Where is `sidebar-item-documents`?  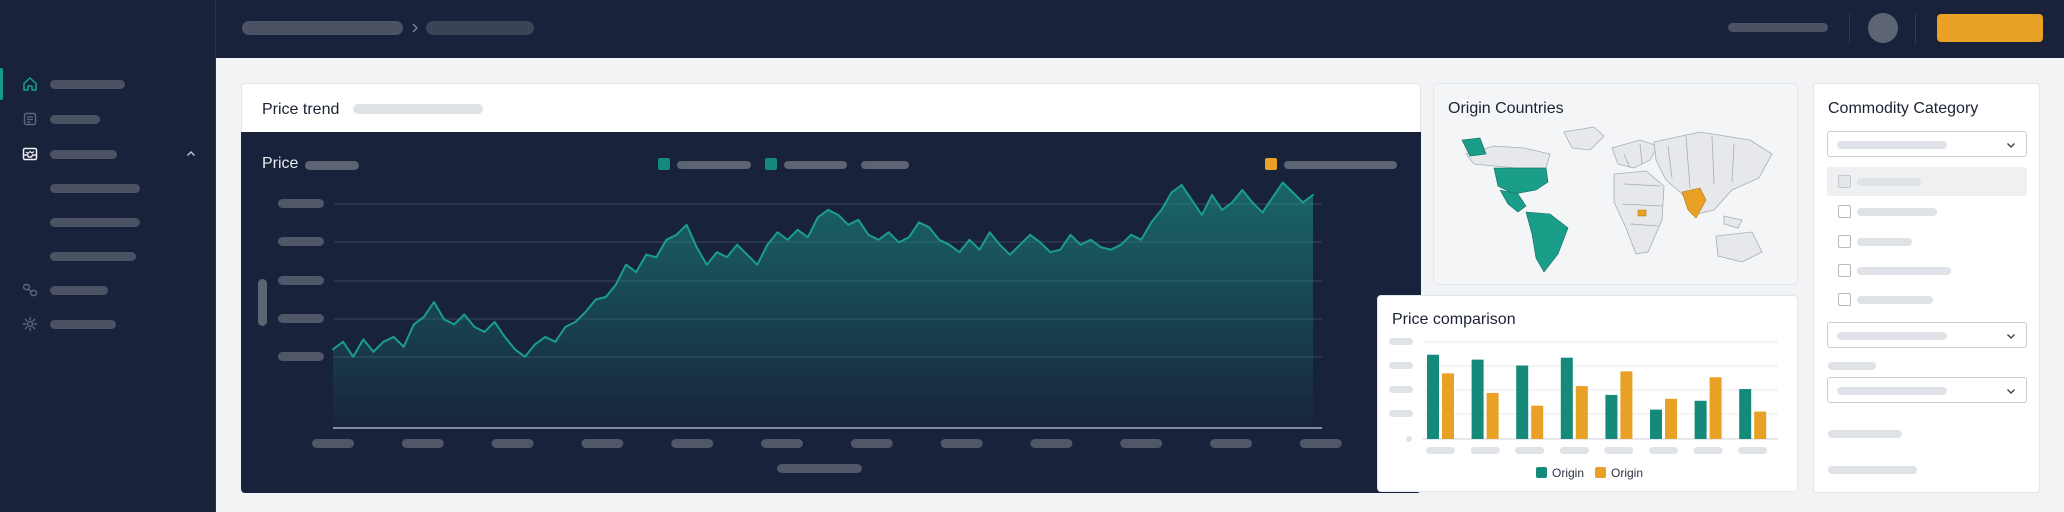 sidebar-item-documents is located at coordinates (107, 119).